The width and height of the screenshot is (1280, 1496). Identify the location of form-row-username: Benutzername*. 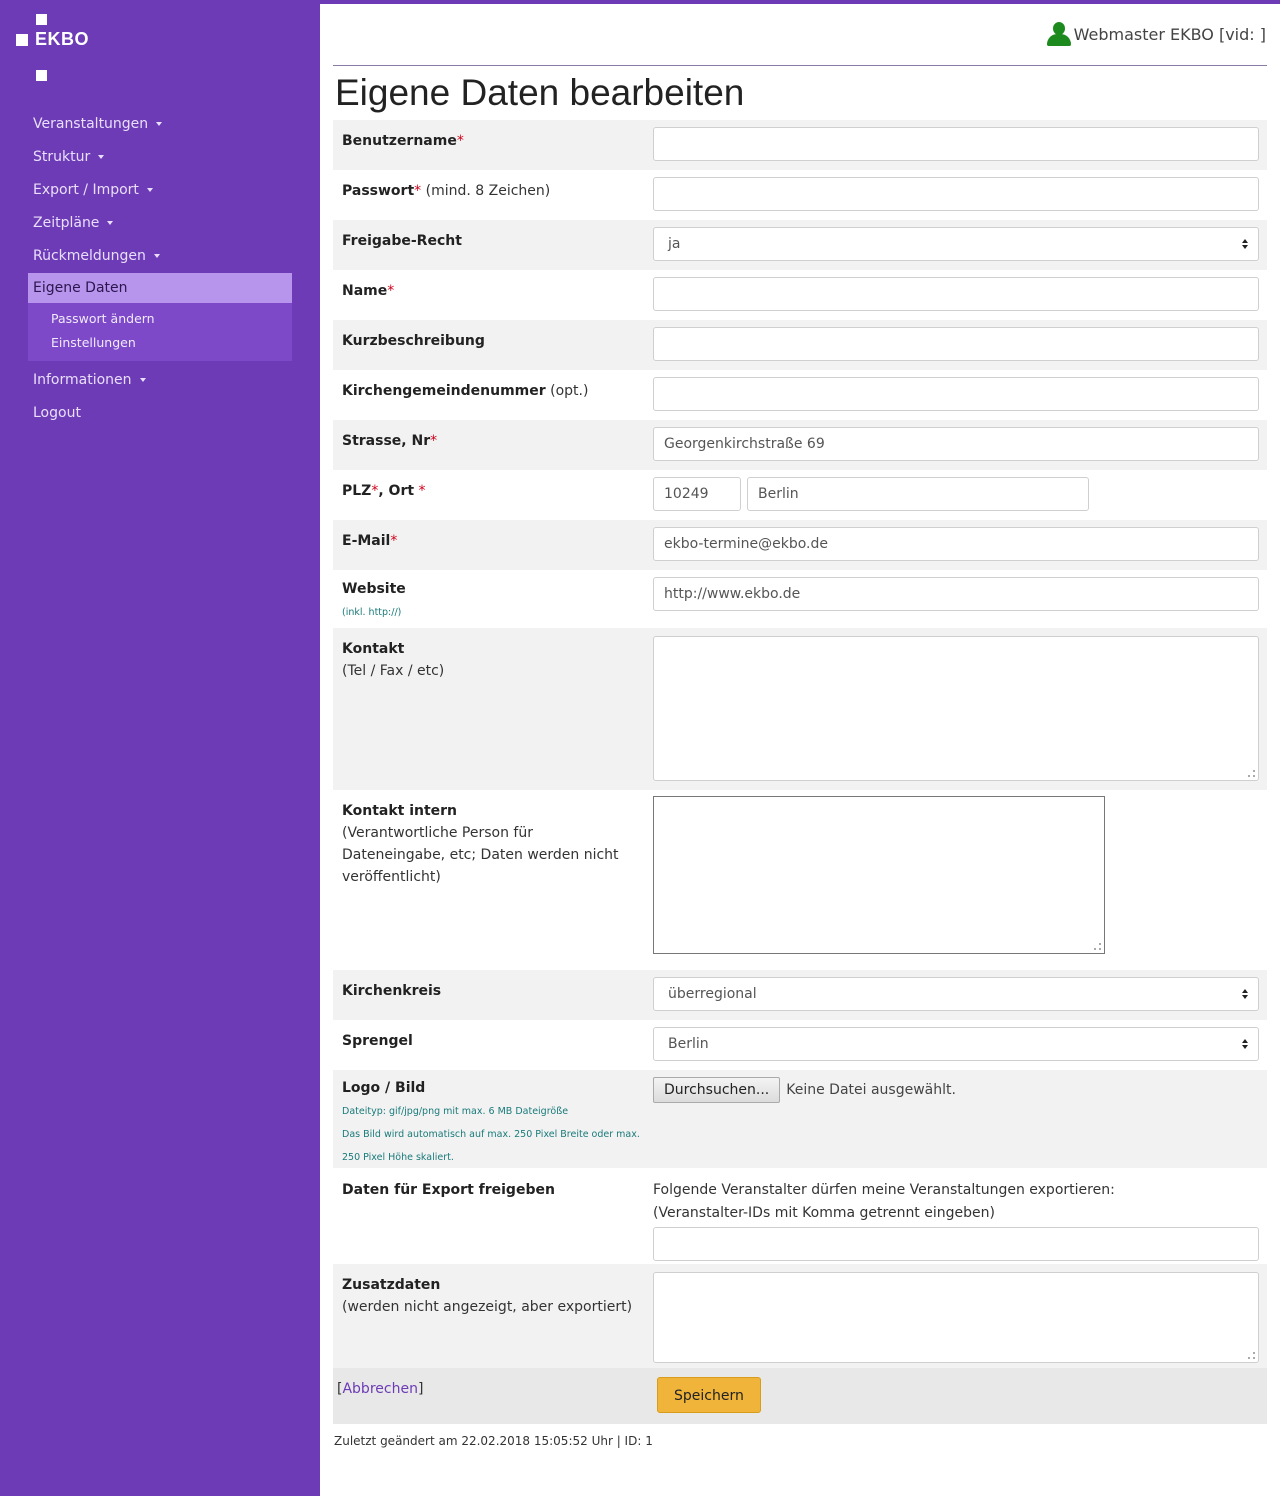
(800, 145).